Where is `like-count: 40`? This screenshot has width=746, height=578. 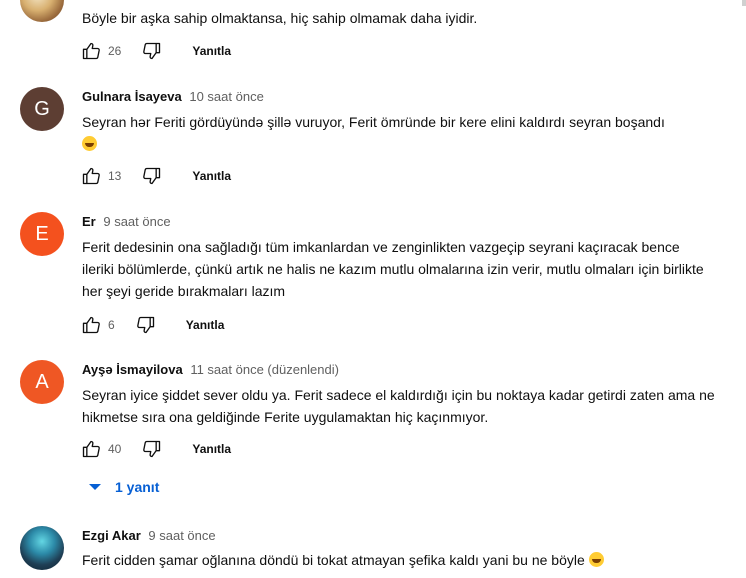 like-count: 40 is located at coordinates (115, 449).